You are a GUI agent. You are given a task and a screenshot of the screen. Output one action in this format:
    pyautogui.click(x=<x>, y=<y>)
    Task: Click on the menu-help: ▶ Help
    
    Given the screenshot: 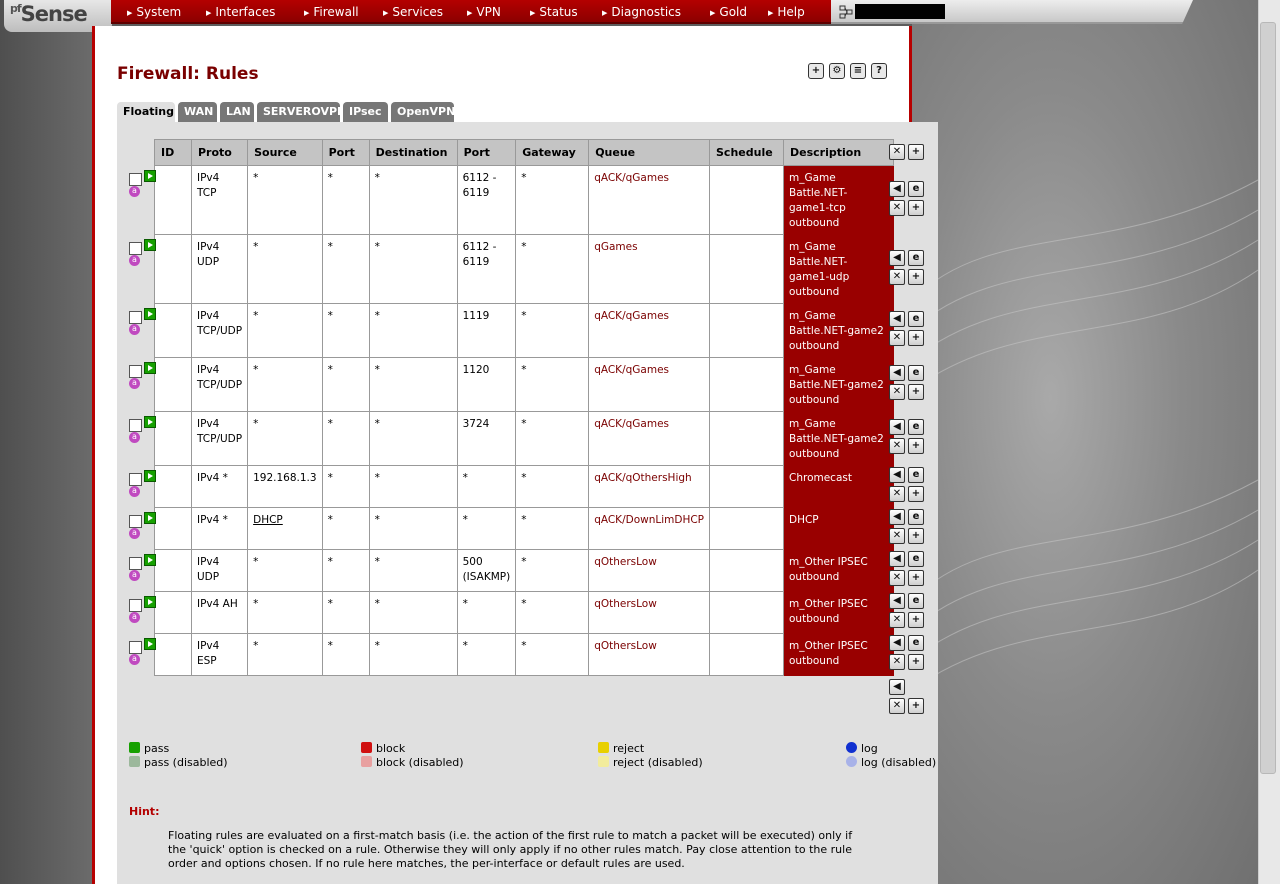 What is the action you would take?
    pyautogui.click(x=786, y=12)
    